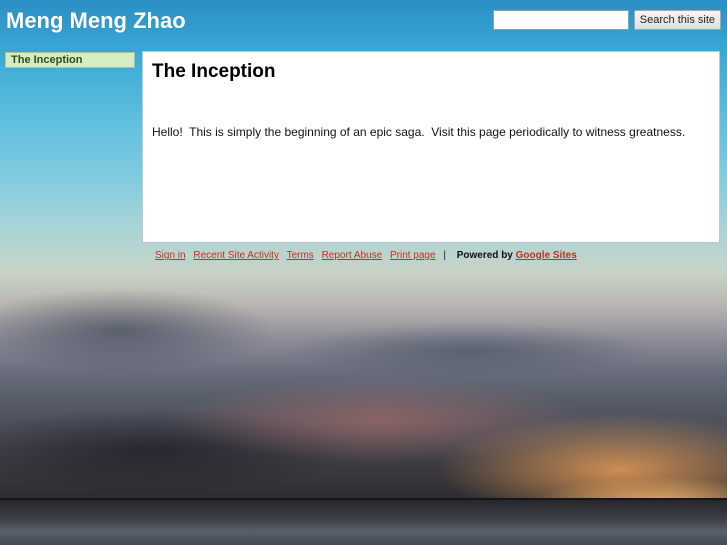 This screenshot has width=727, height=545. I want to click on powered-by-label: Powered by, so click(484, 255).